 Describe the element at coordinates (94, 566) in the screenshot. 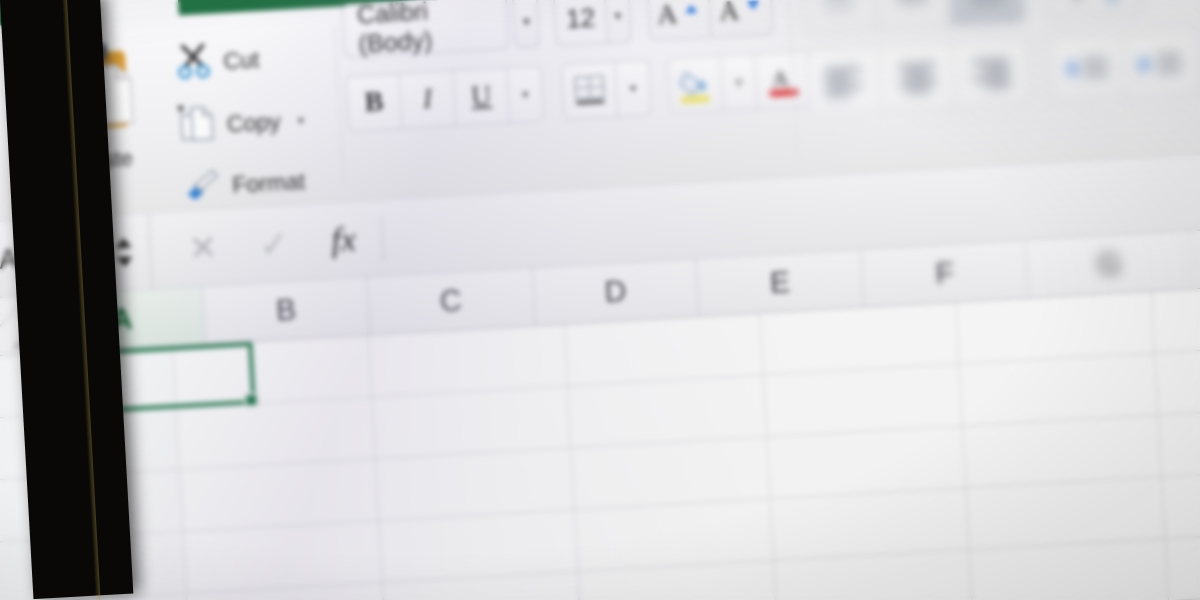

I see `cell-a4` at that location.